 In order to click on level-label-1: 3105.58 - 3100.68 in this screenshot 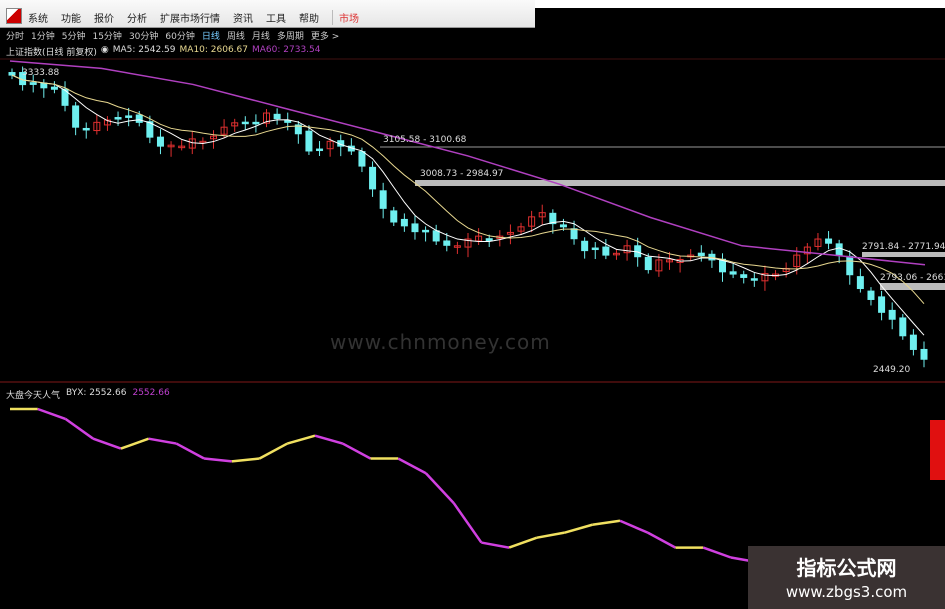, I will do `click(425, 140)`.